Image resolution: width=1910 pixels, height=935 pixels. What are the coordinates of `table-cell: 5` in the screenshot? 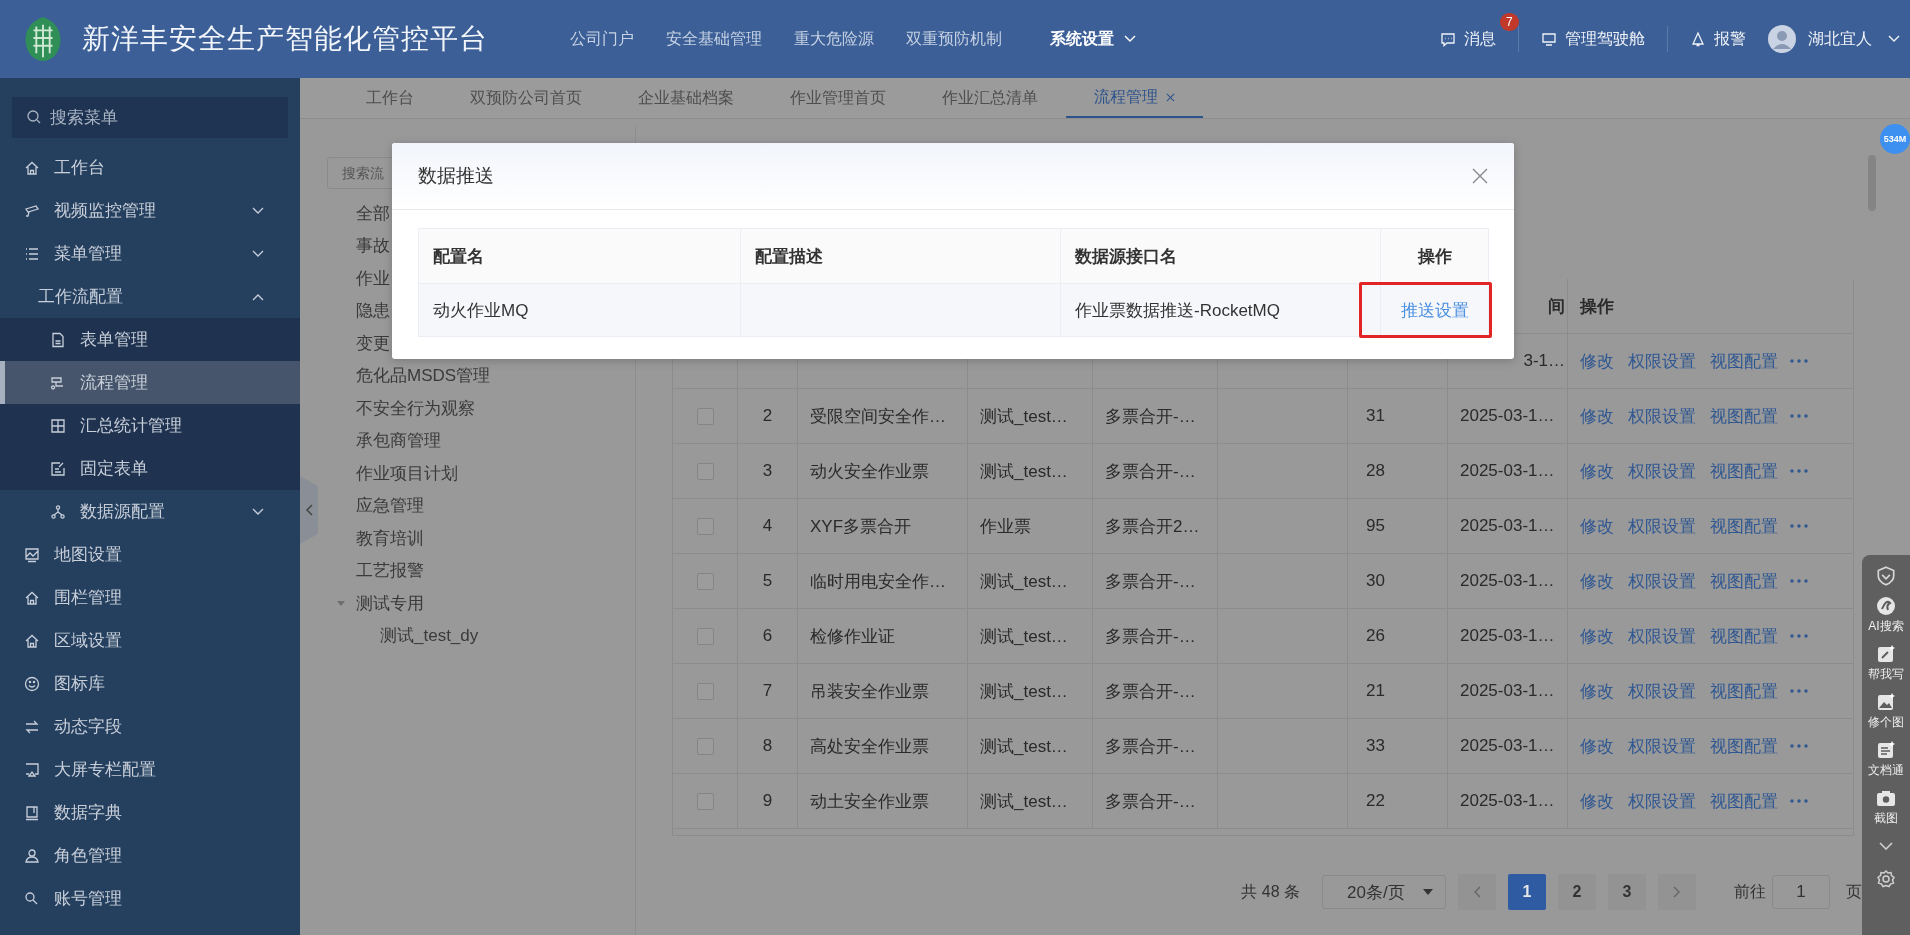 It's located at (767, 581).